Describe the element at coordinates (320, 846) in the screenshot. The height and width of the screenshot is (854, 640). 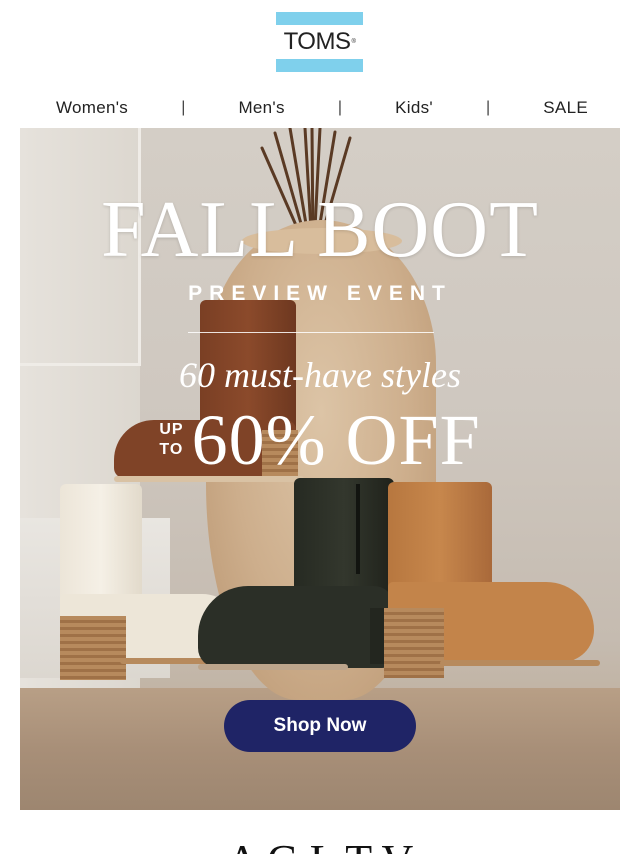
I see `next-section-heading: A G L T V` at that location.